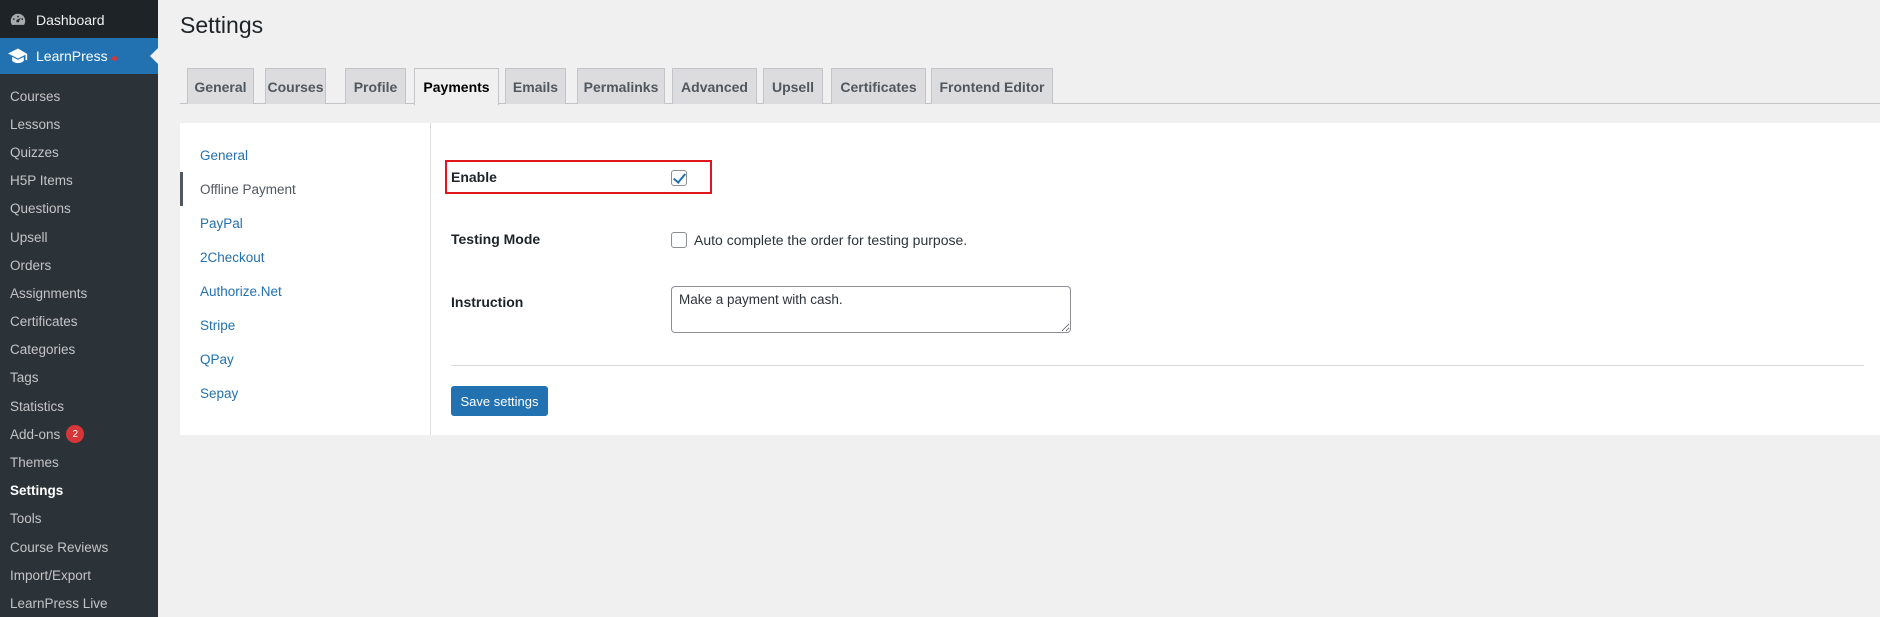 This screenshot has width=1880, height=617. What do you see at coordinates (37, 491) in the screenshot?
I see `sidebar-item-label: Settings` at bounding box center [37, 491].